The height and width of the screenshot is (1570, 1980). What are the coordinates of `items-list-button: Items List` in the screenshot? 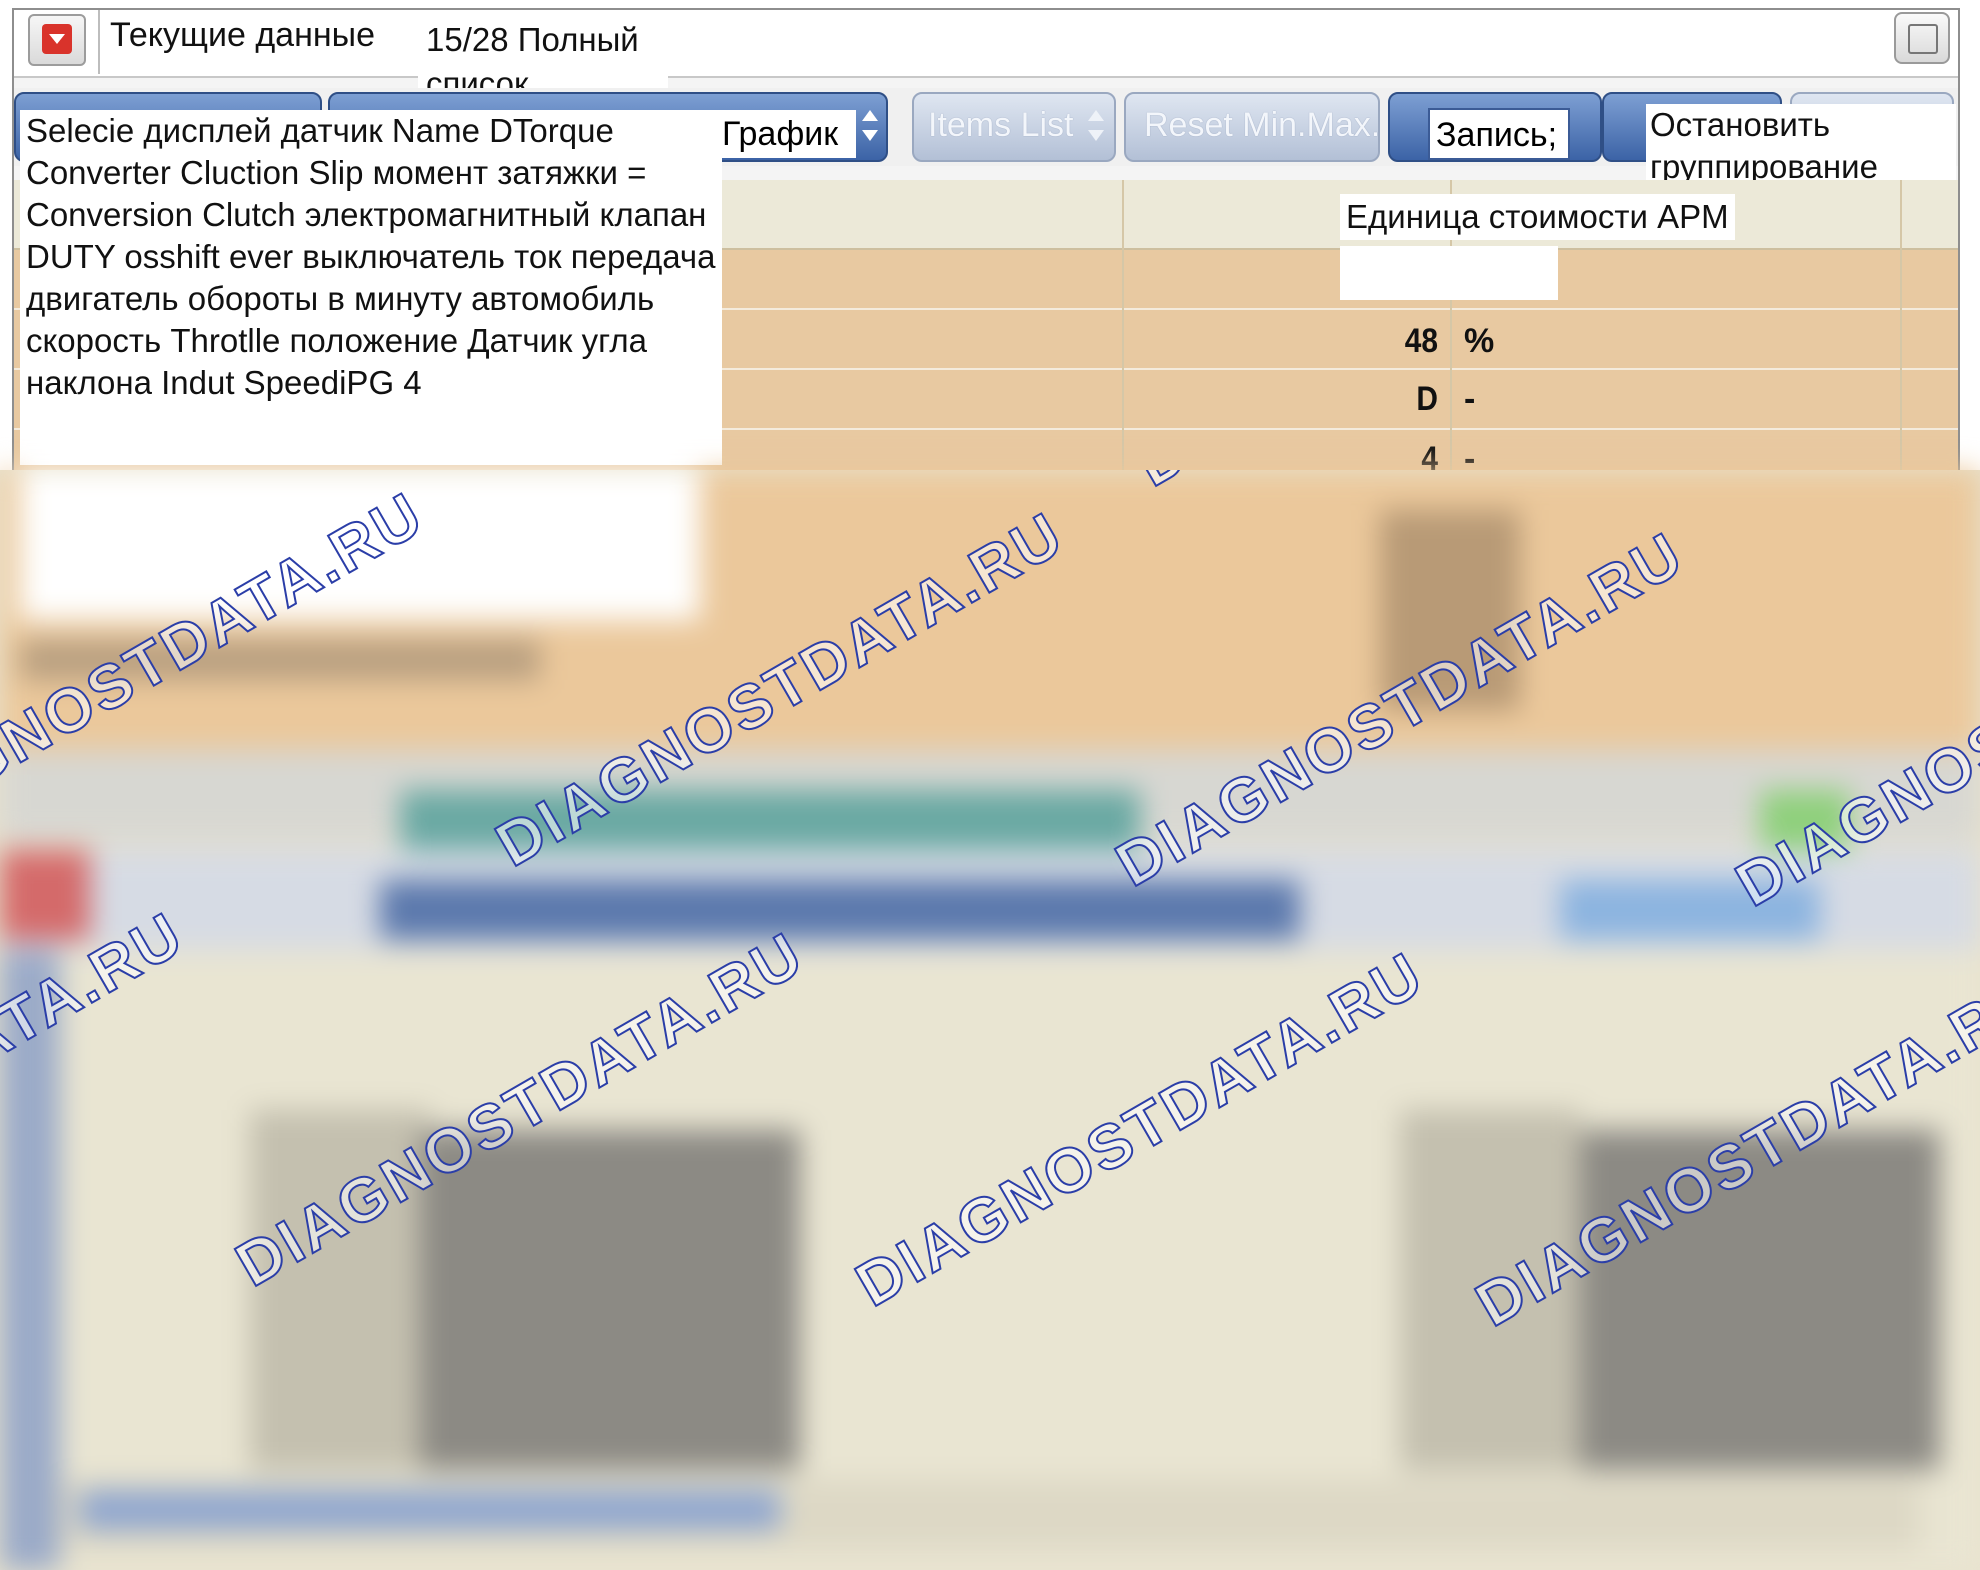 It's located at (1014, 127).